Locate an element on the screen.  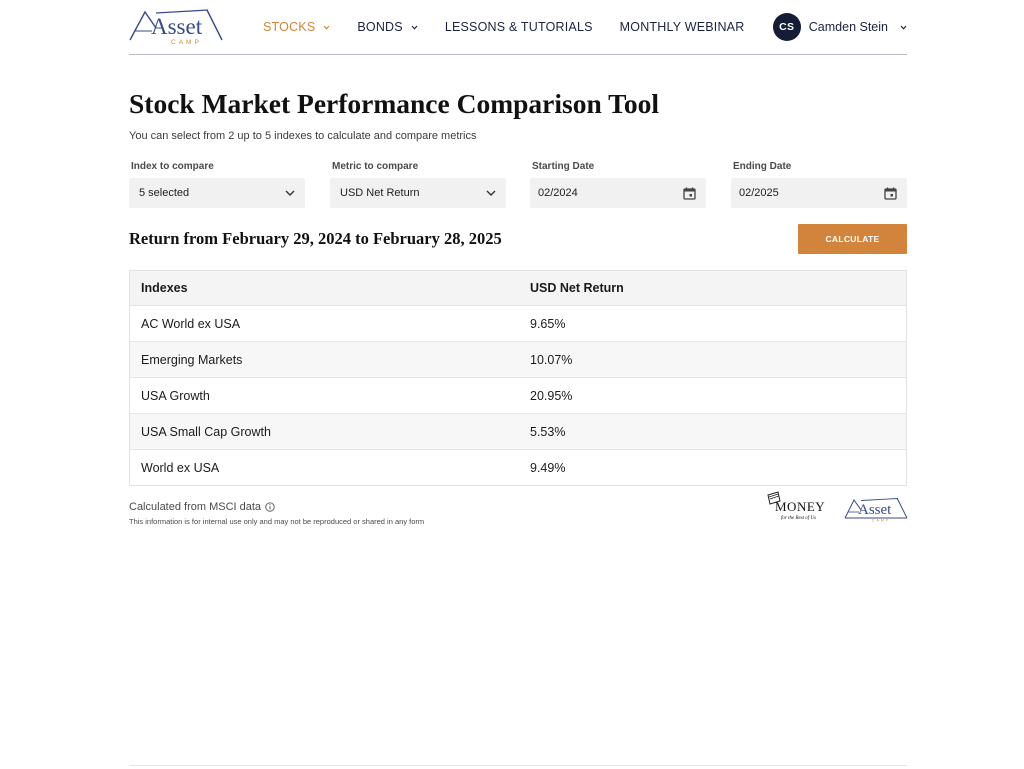
nav-lessons-label: LESSONS & TUTORIALS is located at coordinates (518, 27).